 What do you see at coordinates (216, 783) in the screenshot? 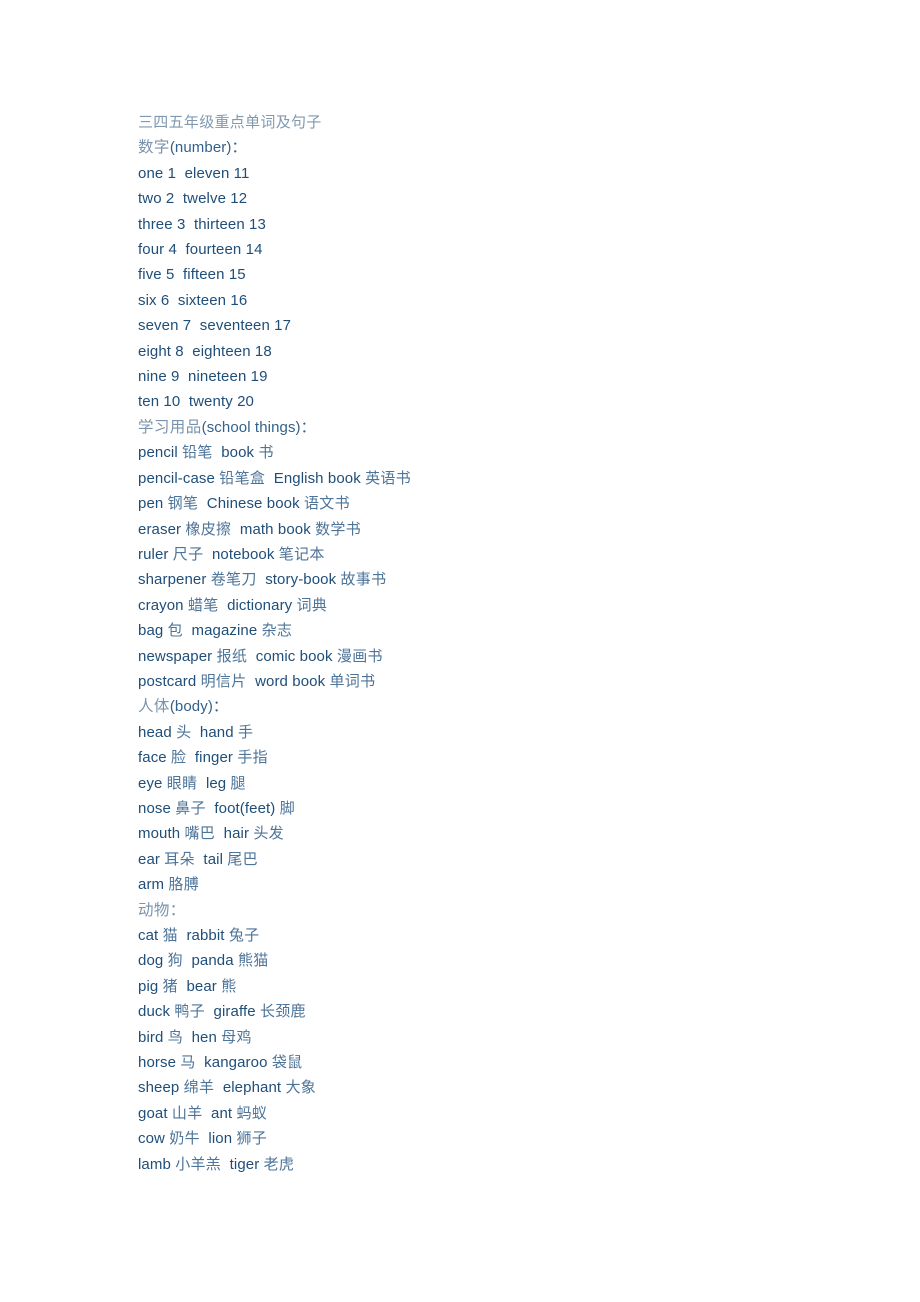
I see `vocab-term-en: leg` at bounding box center [216, 783].